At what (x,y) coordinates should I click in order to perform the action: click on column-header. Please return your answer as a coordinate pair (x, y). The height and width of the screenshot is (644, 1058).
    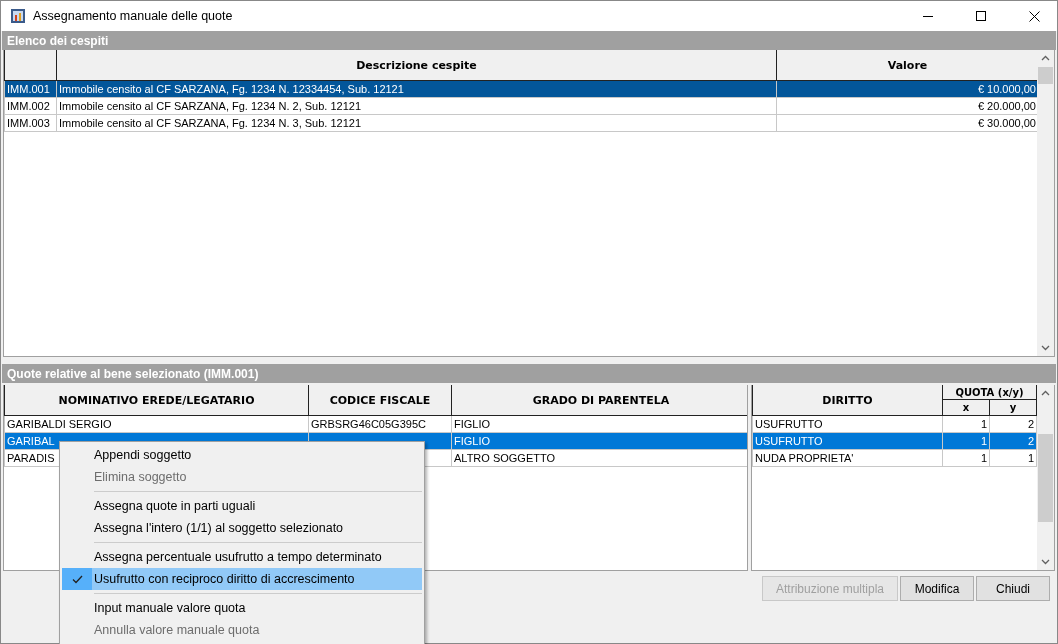
    Looking at the image, I should click on (30, 65).